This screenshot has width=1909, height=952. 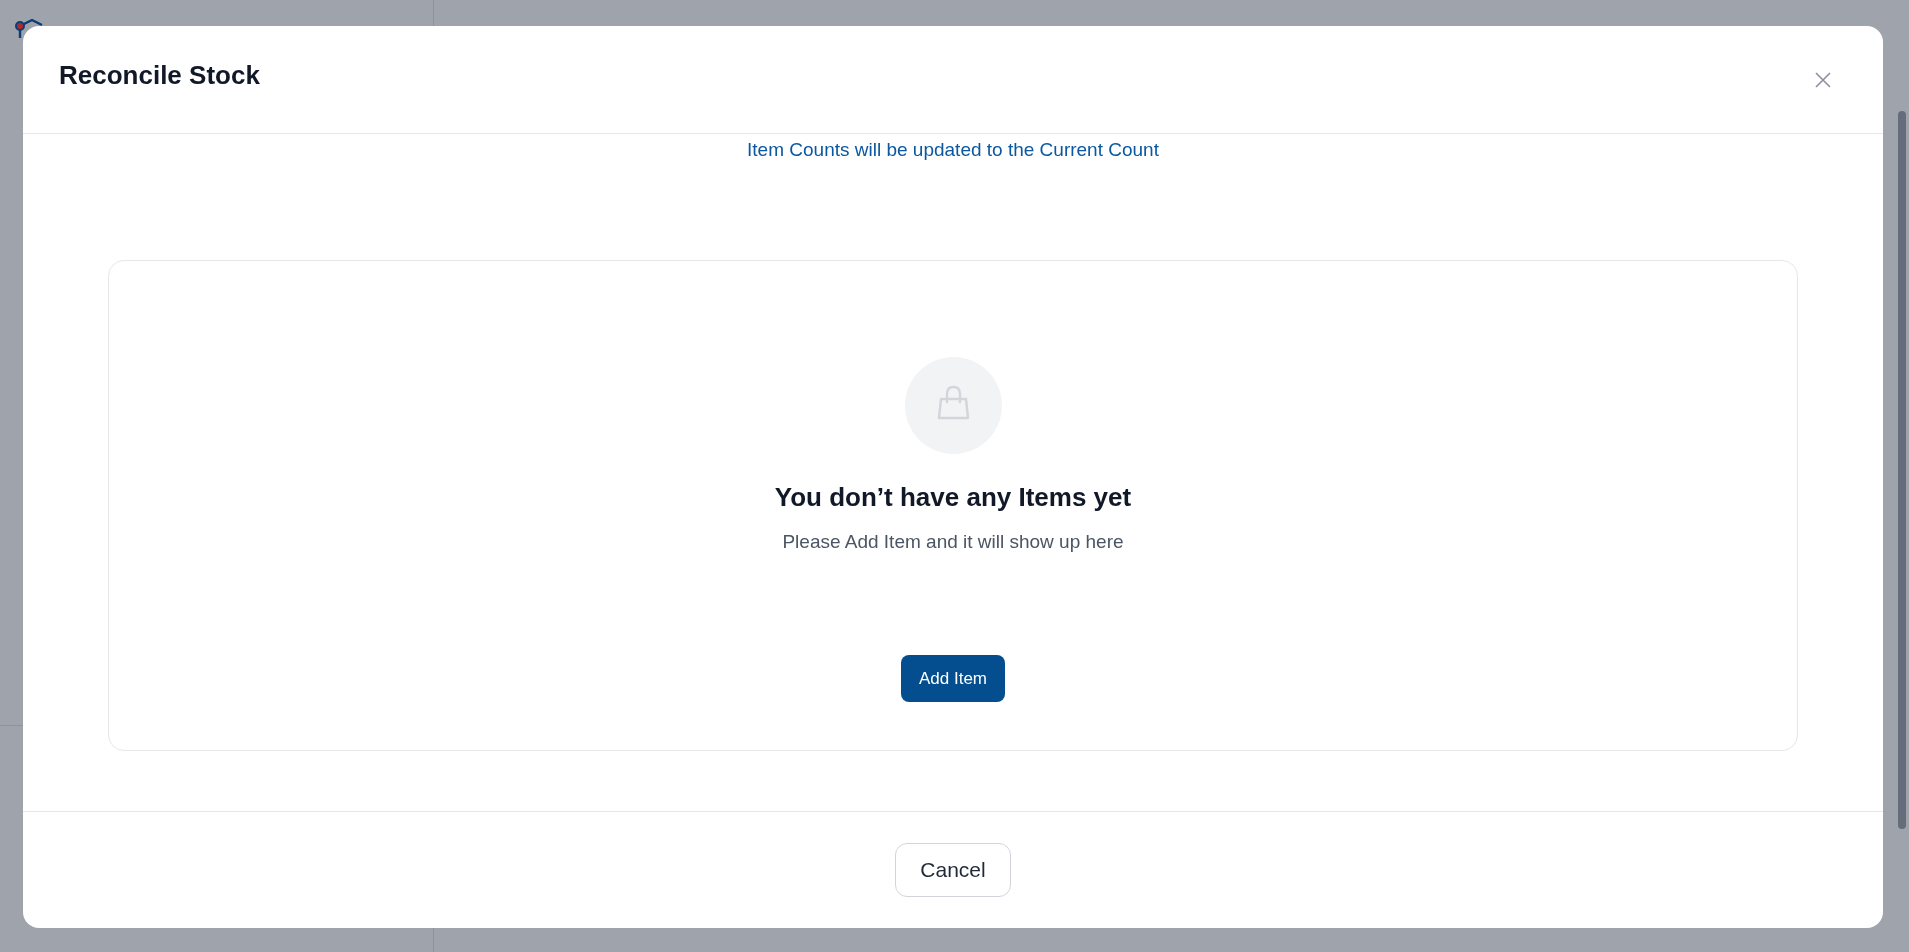 I want to click on cancel-button: Cancel, so click(x=953, y=870).